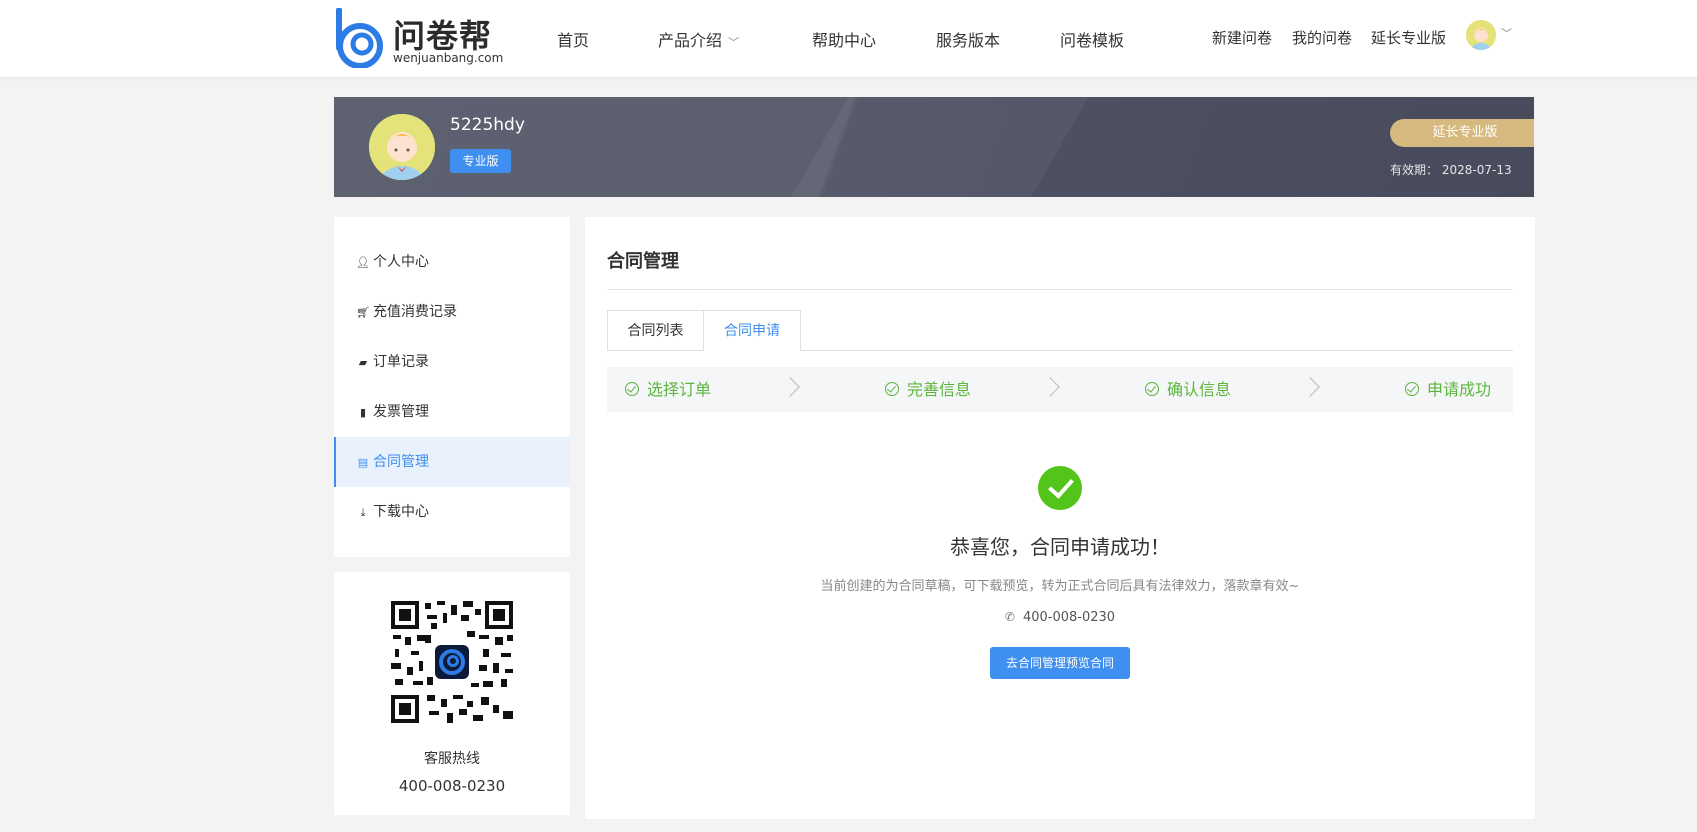 The height and width of the screenshot is (832, 1697). What do you see at coordinates (1322, 37) in the screenshot?
I see `my-surveys-link: 我的问卷` at bounding box center [1322, 37].